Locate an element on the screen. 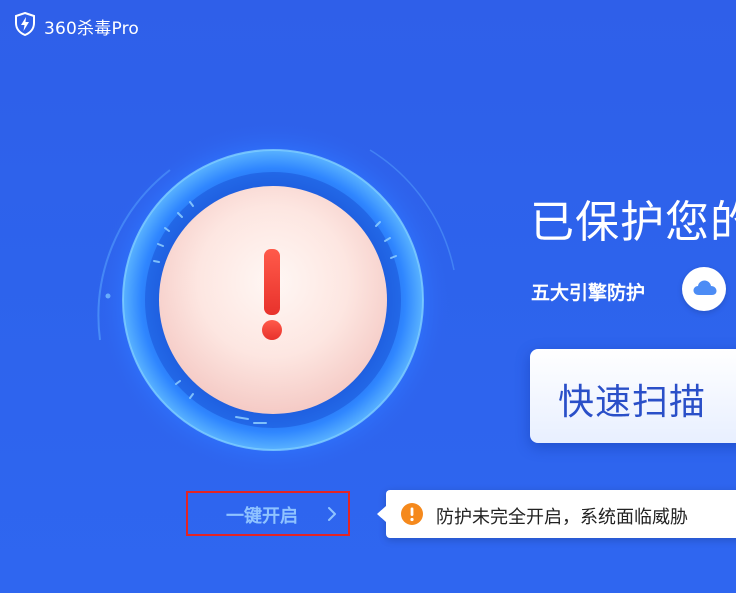 This screenshot has height=593, width=736. protection-headline: 已保护您的 is located at coordinates (633, 222).